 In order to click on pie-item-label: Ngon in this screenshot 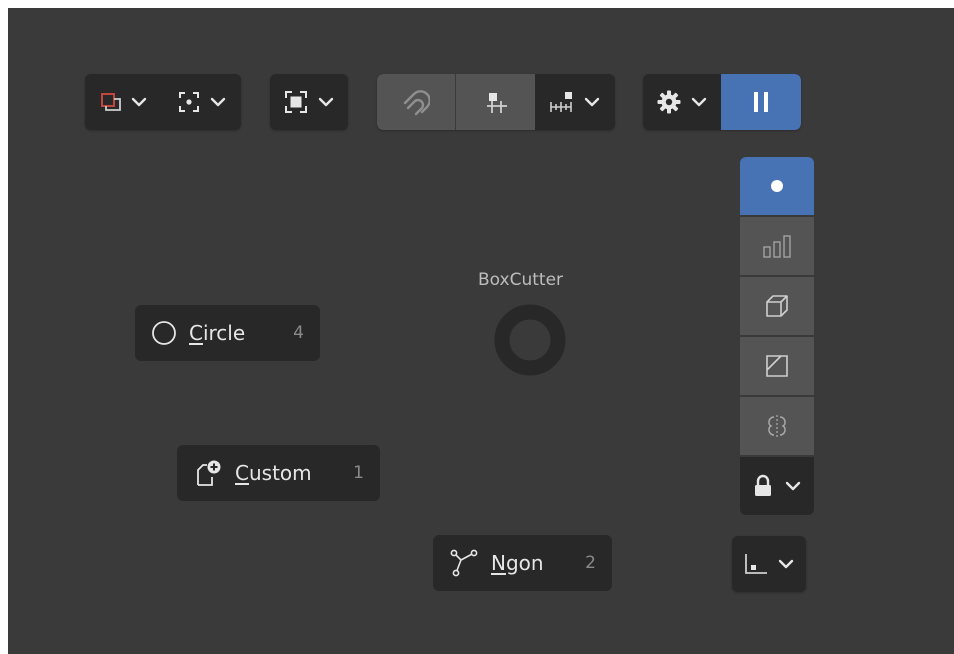, I will do `click(517, 563)`.